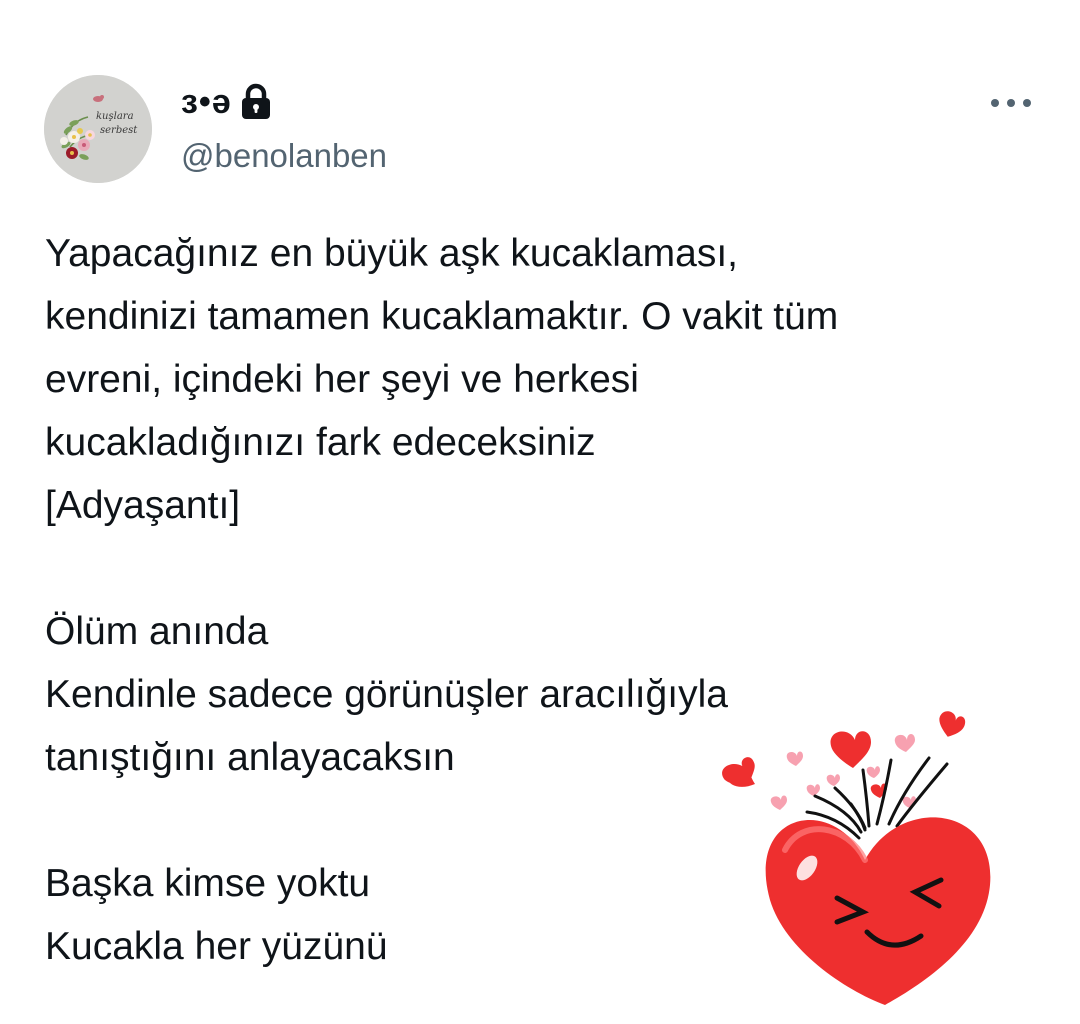 Image resolution: width=1080 pixels, height=1024 pixels. Describe the element at coordinates (856, 858) in the screenshot. I see `heart-sticker-image` at that location.